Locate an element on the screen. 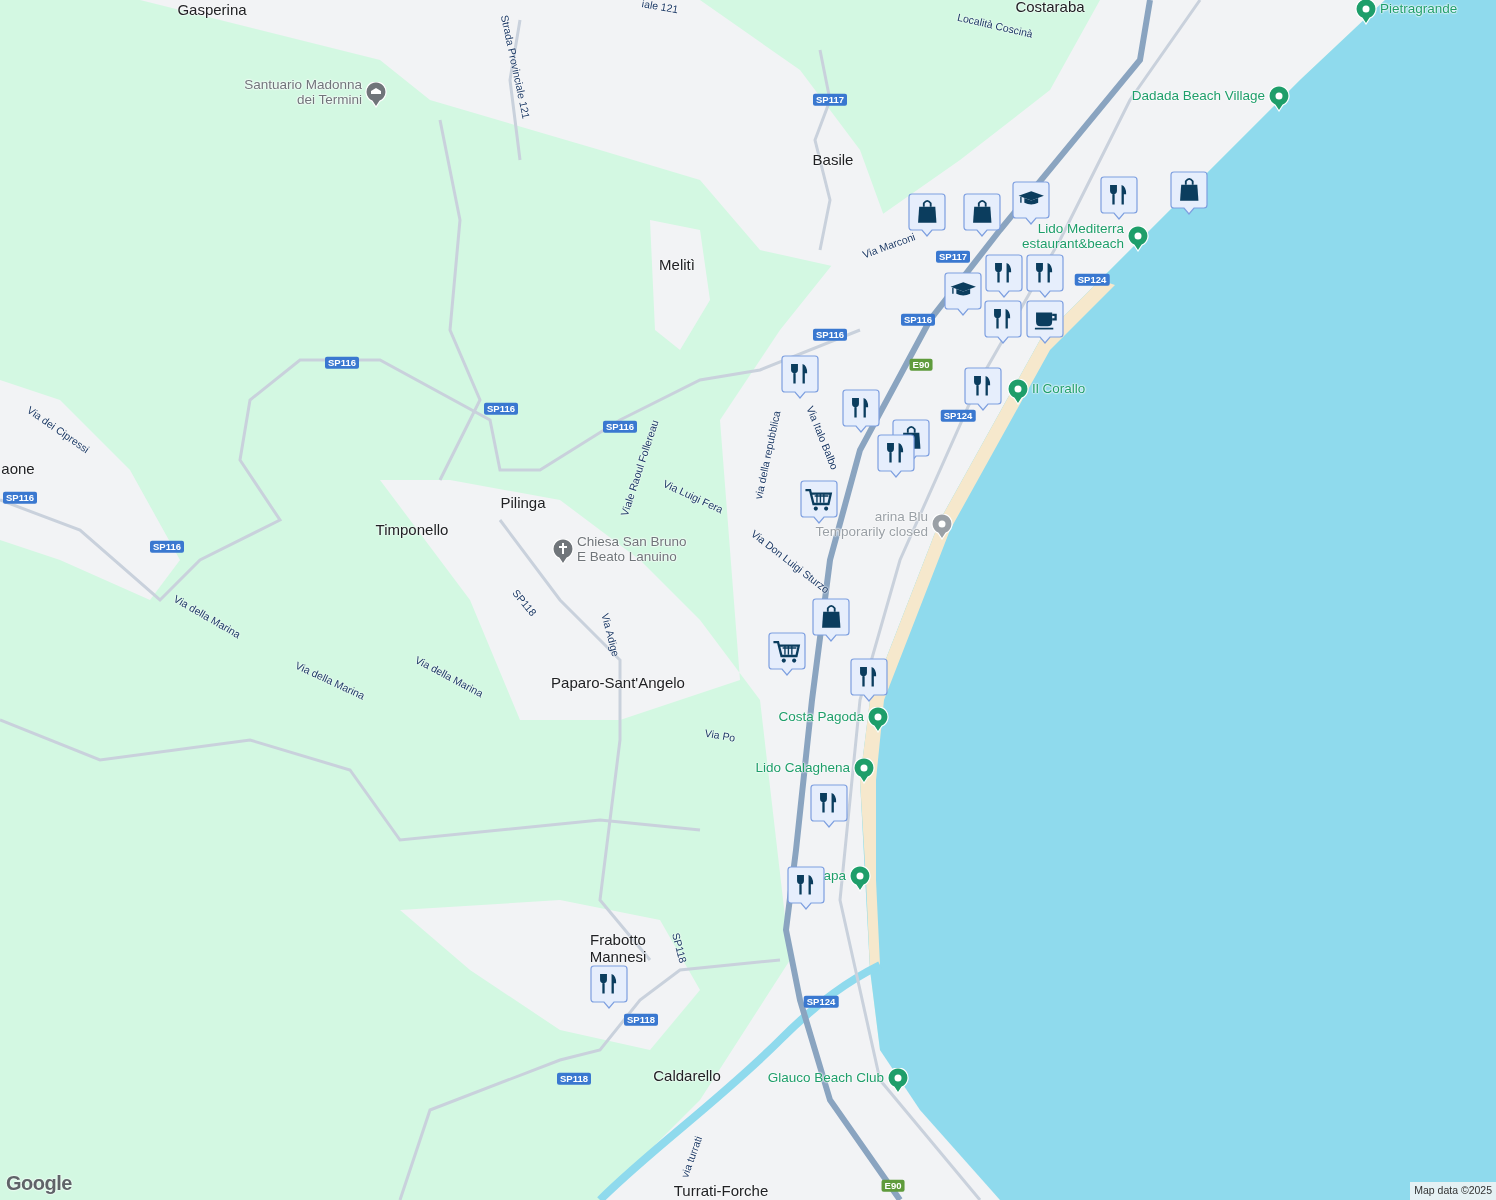 This screenshot has width=1496, height=1200. street-label: SP118 is located at coordinates (679, 948).